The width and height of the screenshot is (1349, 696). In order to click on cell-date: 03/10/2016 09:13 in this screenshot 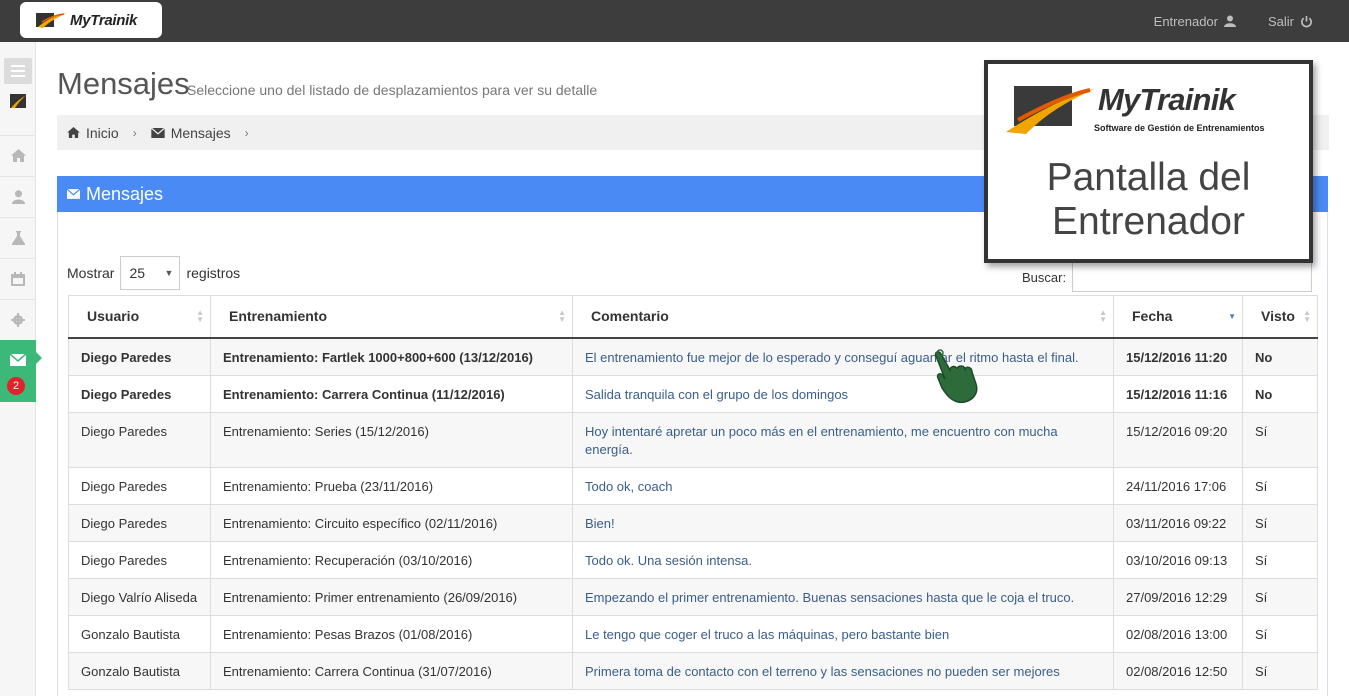, I will do `click(1178, 559)`.